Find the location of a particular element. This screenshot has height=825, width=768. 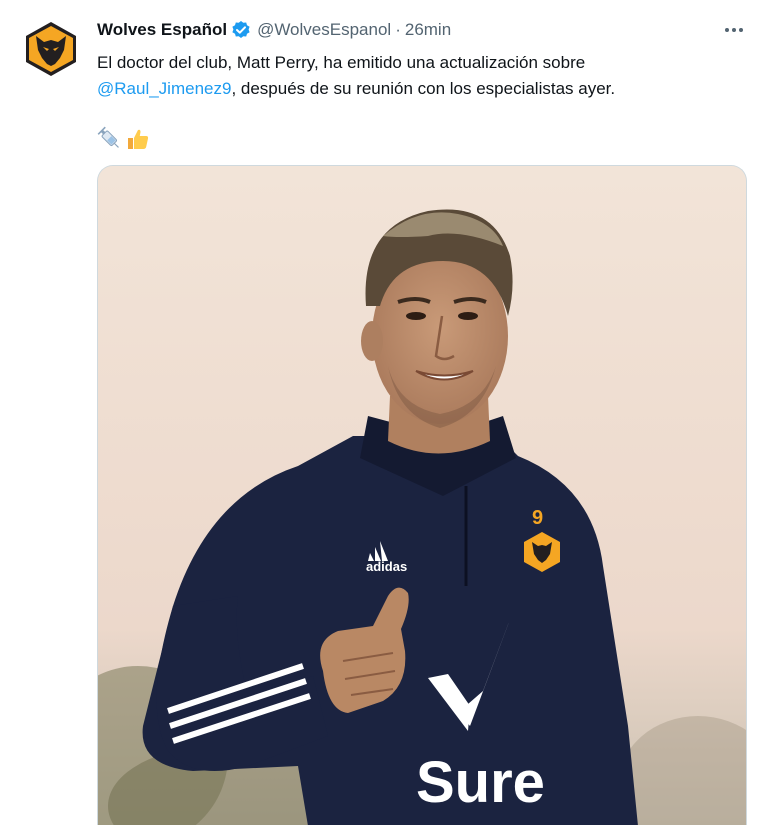

display-name: Wolves Español is located at coordinates (162, 30).